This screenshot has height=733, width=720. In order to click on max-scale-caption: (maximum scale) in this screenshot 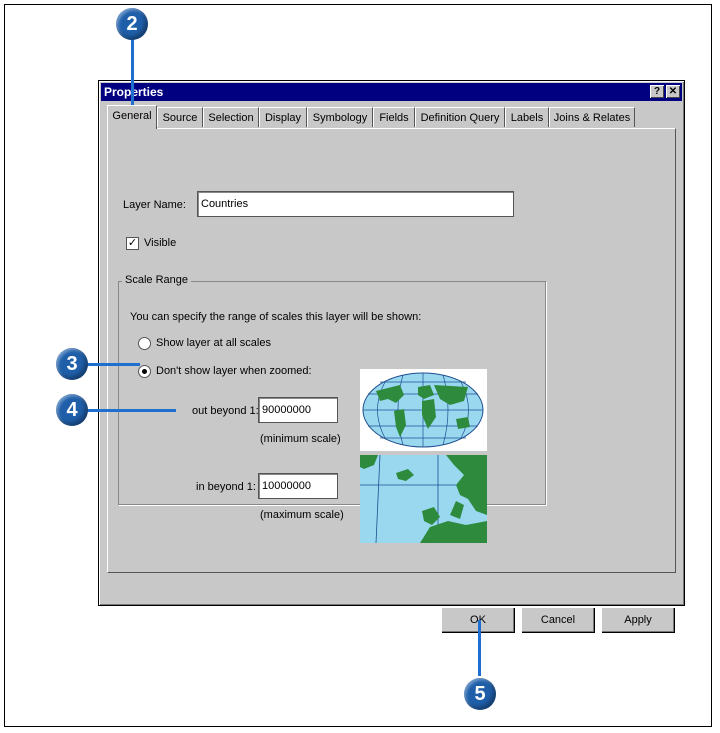, I will do `click(302, 515)`.